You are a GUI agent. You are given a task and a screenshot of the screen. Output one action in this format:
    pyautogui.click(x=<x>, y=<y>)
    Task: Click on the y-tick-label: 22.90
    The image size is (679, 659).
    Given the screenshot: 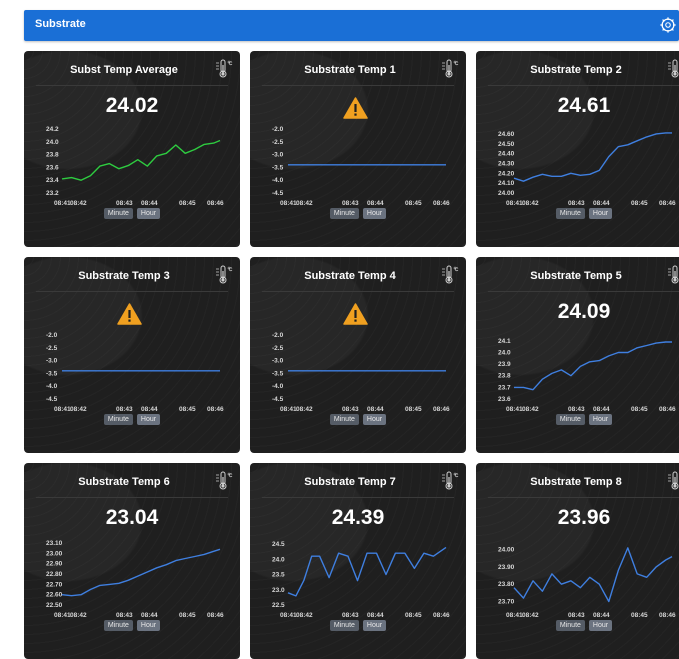 What is the action you would take?
    pyautogui.click(x=54, y=564)
    